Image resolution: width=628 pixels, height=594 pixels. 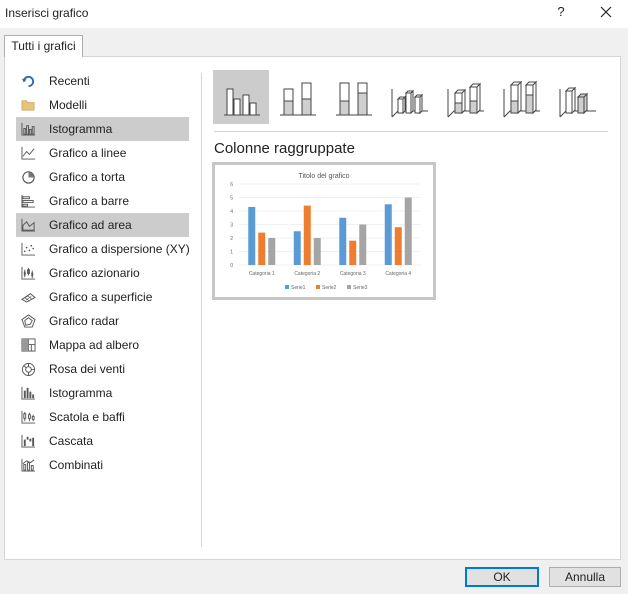 What do you see at coordinates (76, 465) in the screenshot?
I see `sidebar-item-label: Combinati` at bounding box center [76, 465].